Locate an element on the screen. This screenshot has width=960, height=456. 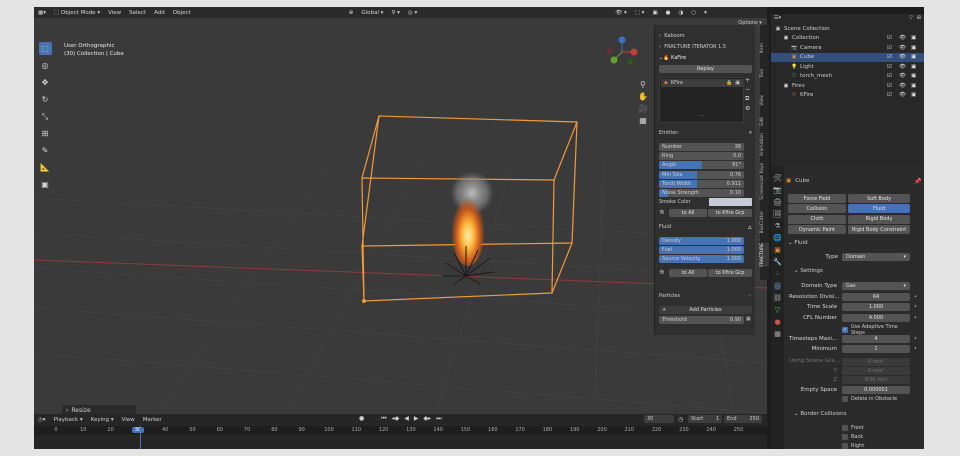
new-collection-icon: ⊞ is located at coordinates (919, 18).